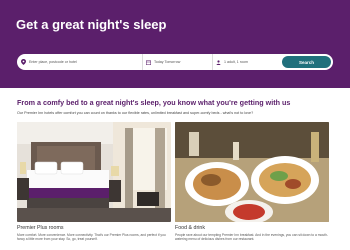 The height and width of the screenshot is (250, 350). What do you see at coordinates (94, 228) in the screenshot?
I see `card-title: Premier Plus rooms` at bounding box center [94, 228].